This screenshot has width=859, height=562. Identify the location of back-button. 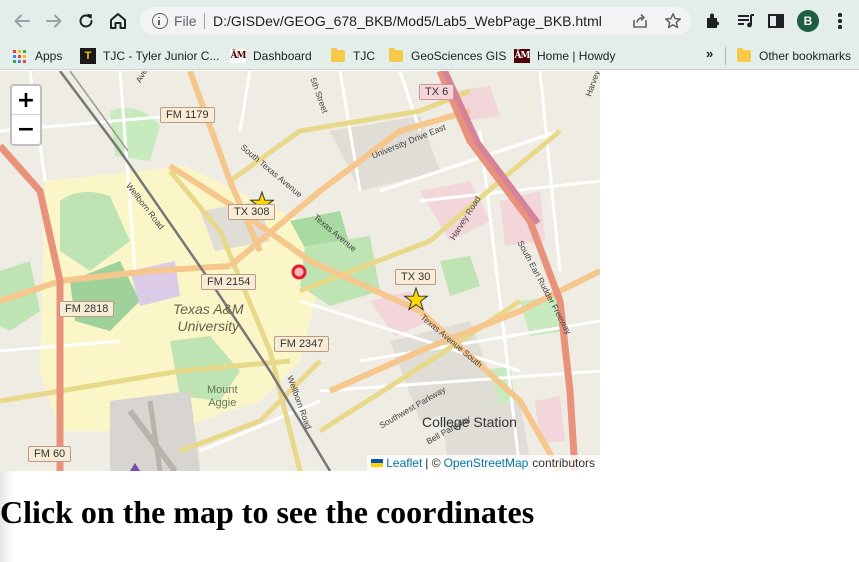
(22, 21).